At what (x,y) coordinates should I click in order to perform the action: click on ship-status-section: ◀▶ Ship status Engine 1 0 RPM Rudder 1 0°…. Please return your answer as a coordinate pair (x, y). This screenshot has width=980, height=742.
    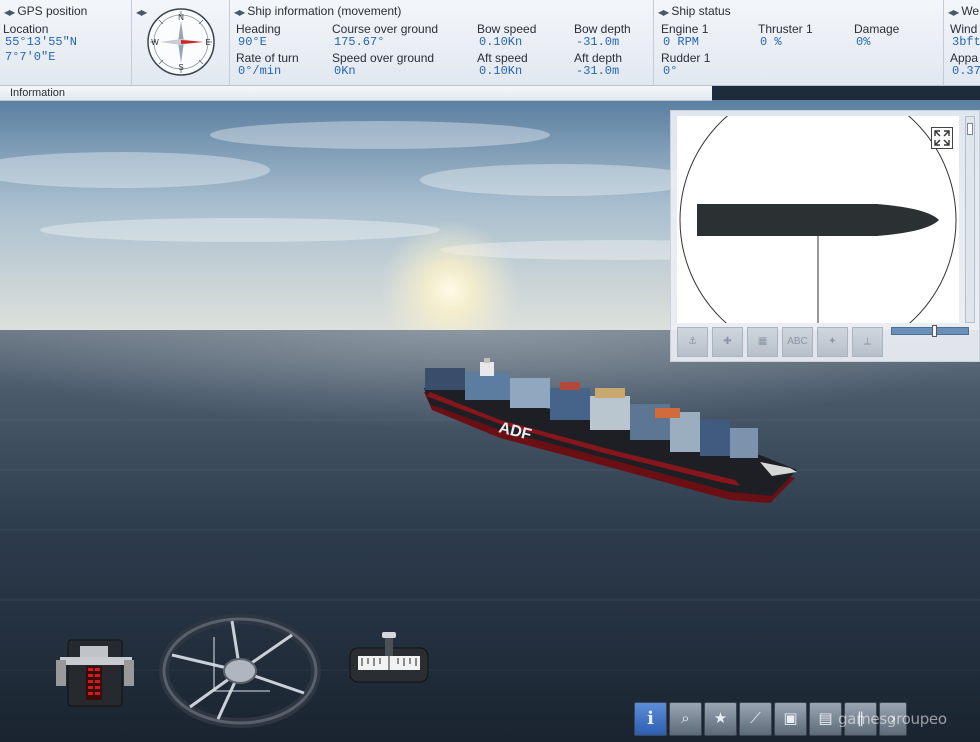
    Looking at the image, I should click on (799, 43).